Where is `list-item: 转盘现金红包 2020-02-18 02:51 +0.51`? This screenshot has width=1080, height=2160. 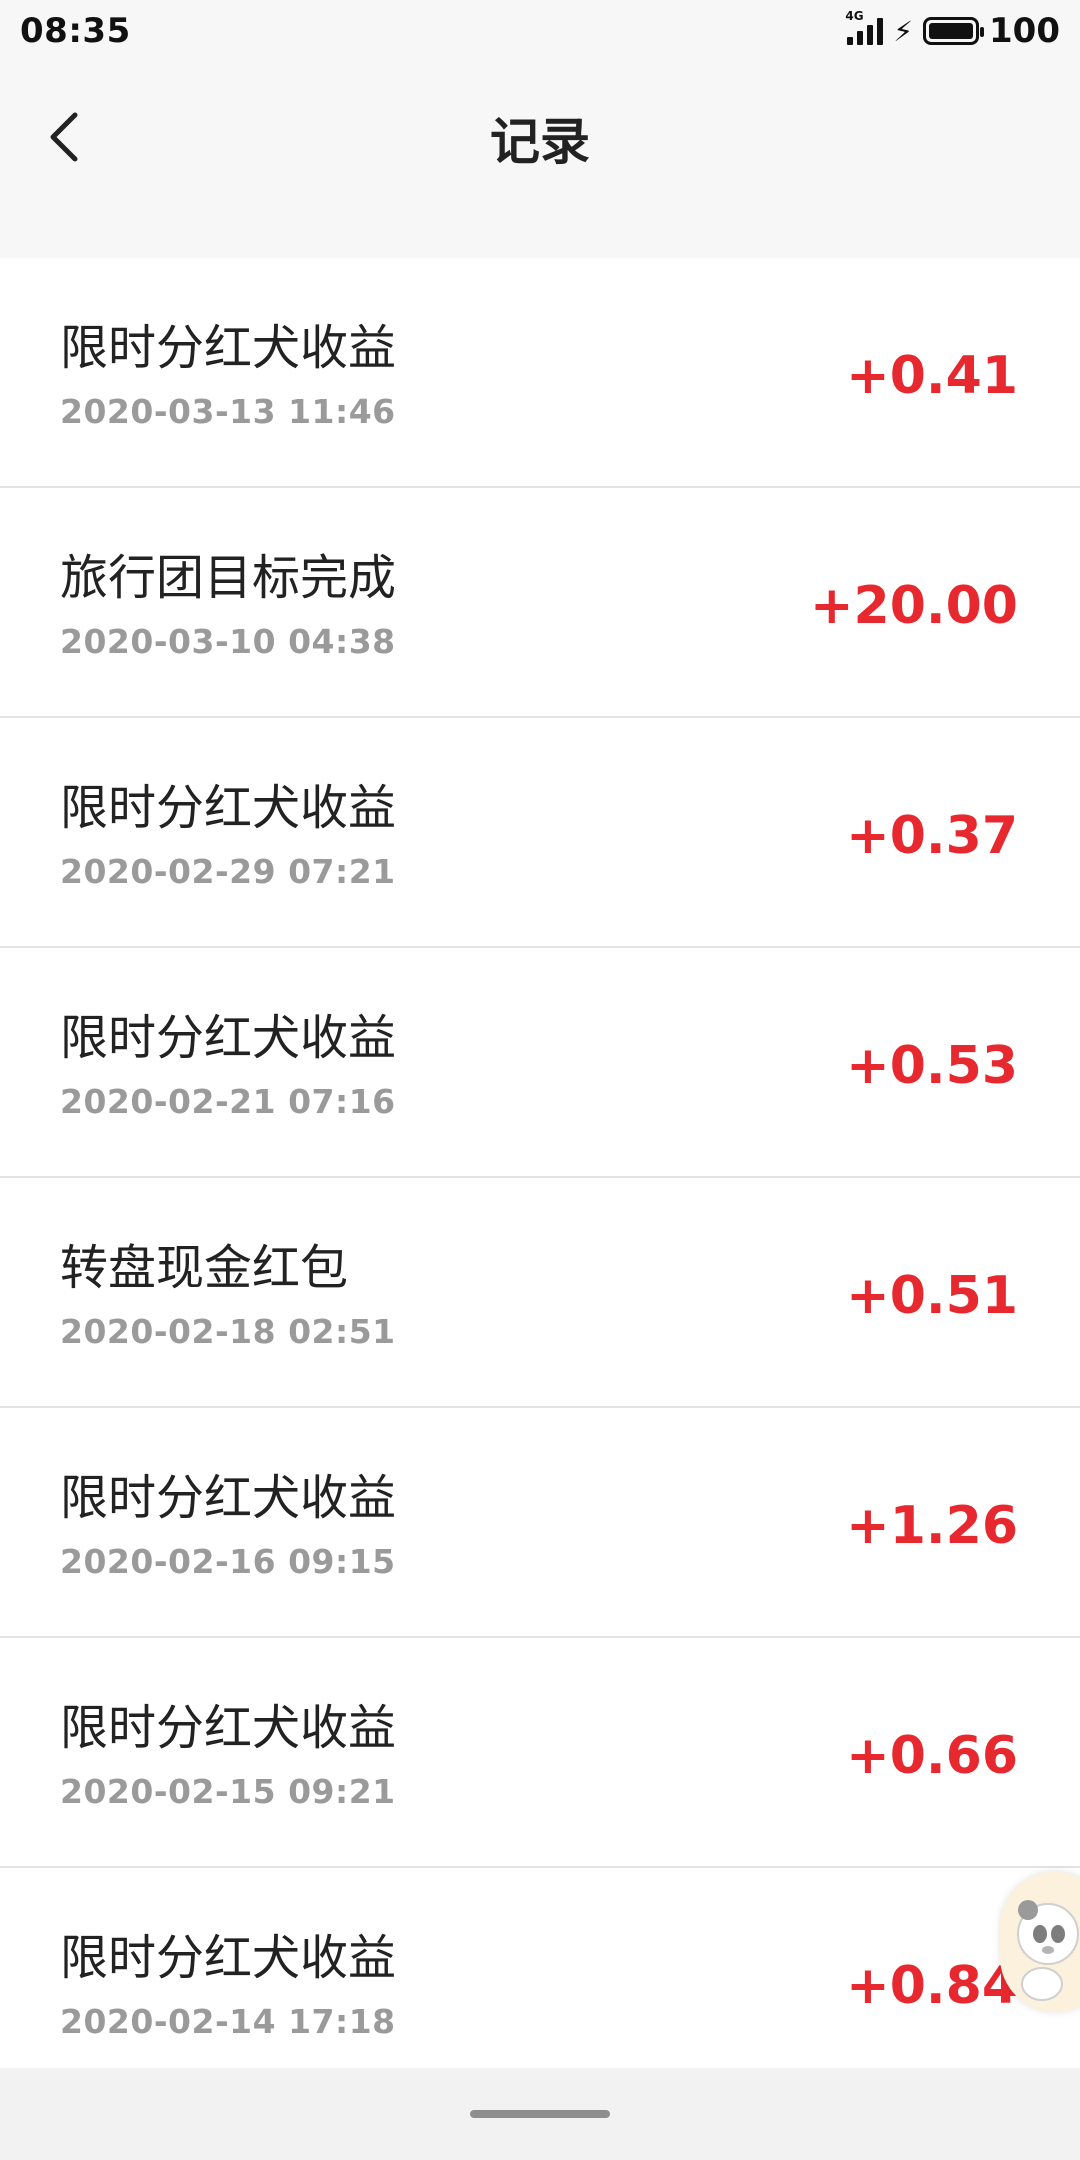 list-item: 转盘现金红包 2020-02-18 02:51 +0.51 is located at coordinates (540, 1293).